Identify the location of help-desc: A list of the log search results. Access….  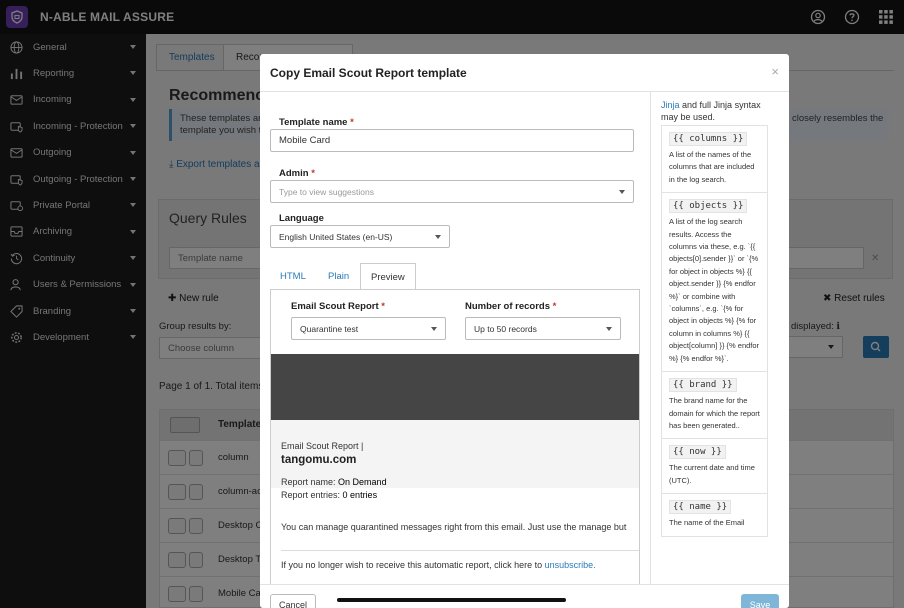
(714, 290).